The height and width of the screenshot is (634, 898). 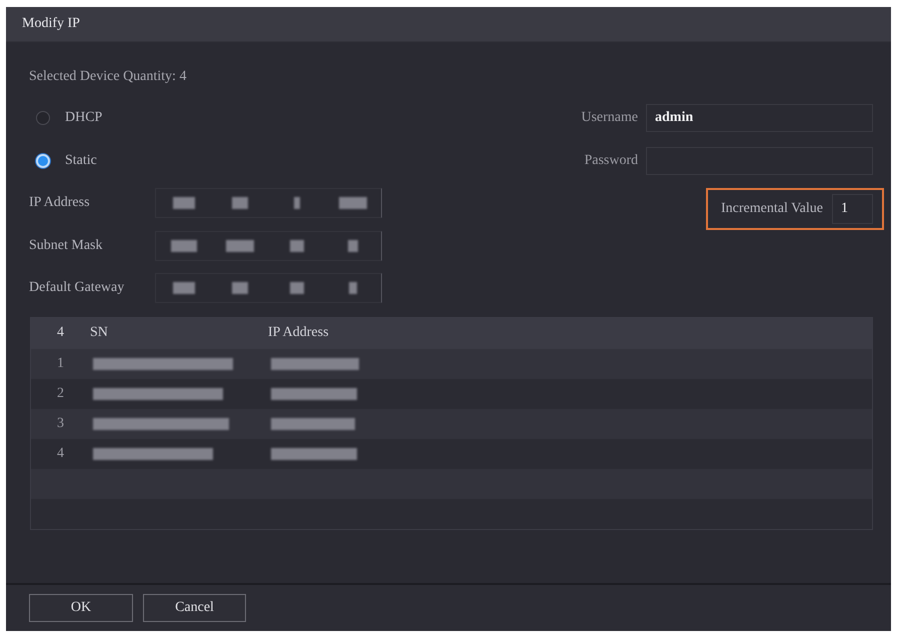 I want to click on table-row: 2, so click(x=451, y=393).